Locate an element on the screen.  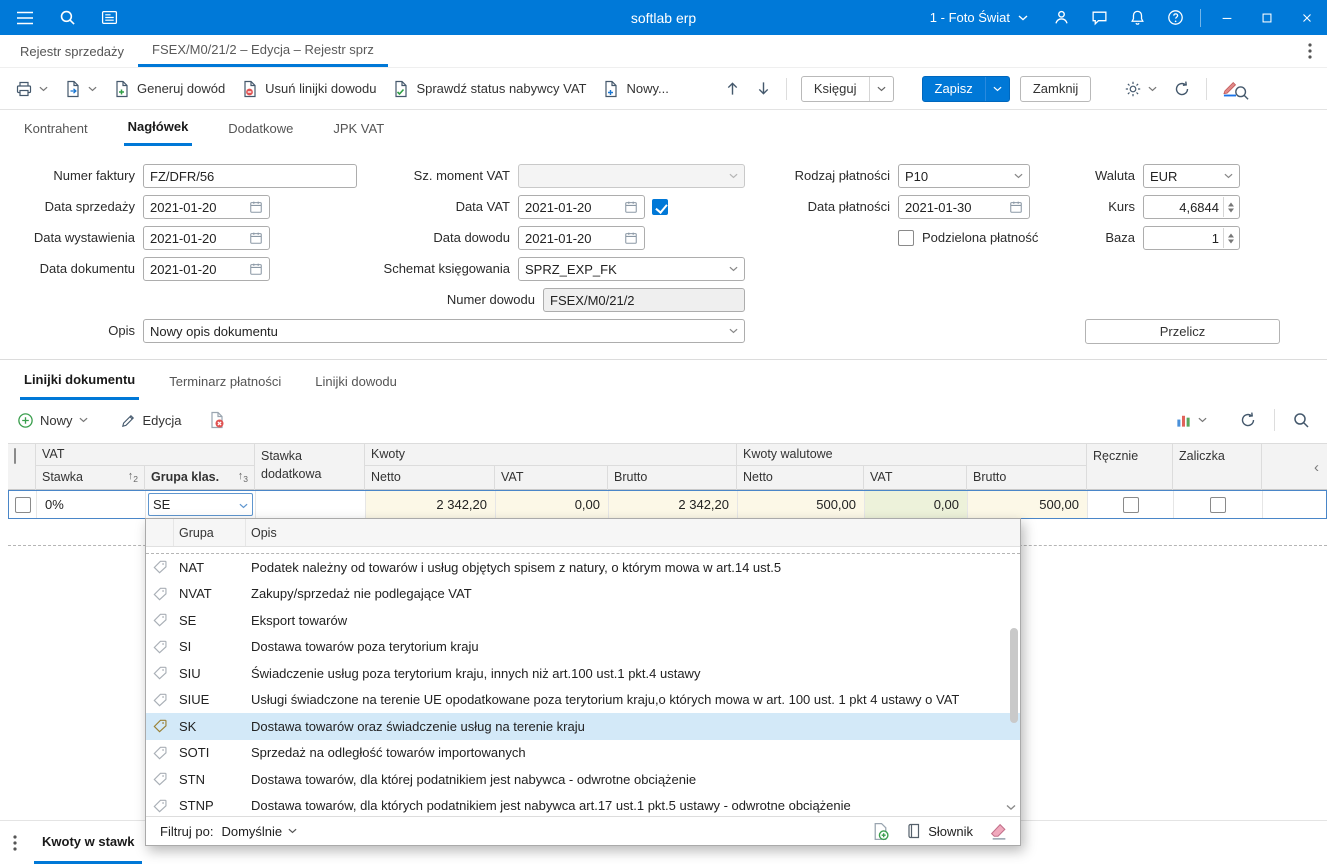
col-group-vat: VAT is located at coordinates (145, 455).